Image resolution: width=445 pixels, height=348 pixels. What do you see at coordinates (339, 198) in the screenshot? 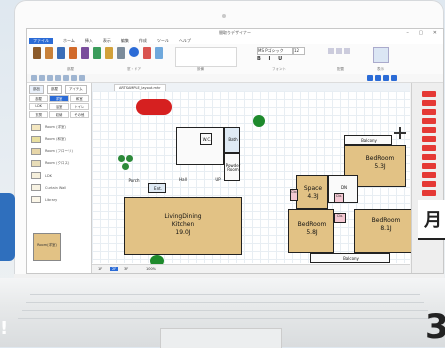
I see `closet-b: Clo.` at bounding box center [339, 198].